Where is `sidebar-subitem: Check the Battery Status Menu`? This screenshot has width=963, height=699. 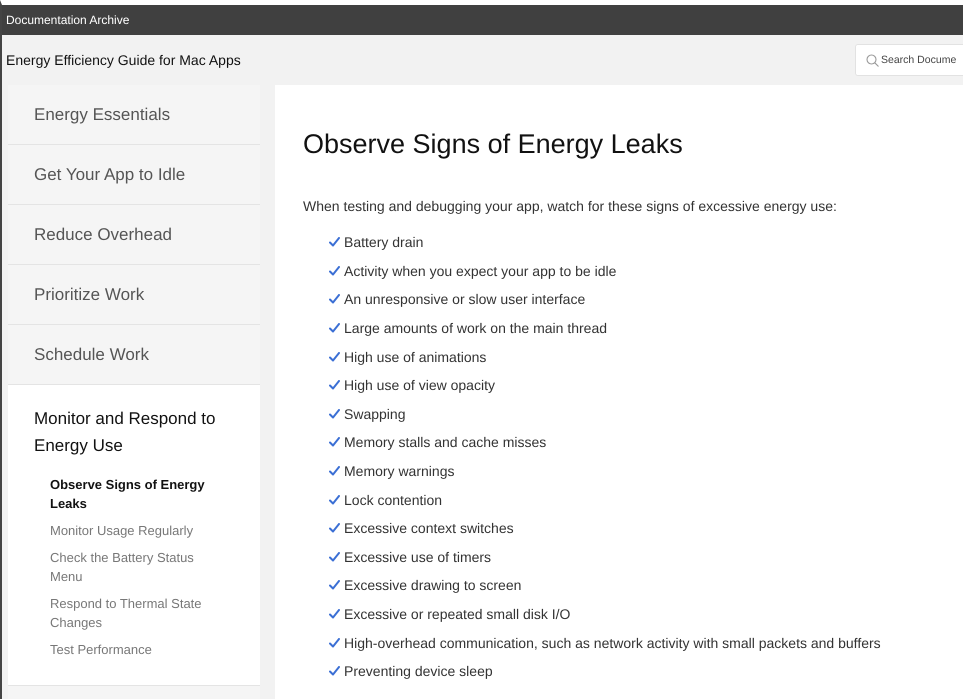
sidebar-subitem: Check the Battery Status Menu is located at coordinates (135, 567).